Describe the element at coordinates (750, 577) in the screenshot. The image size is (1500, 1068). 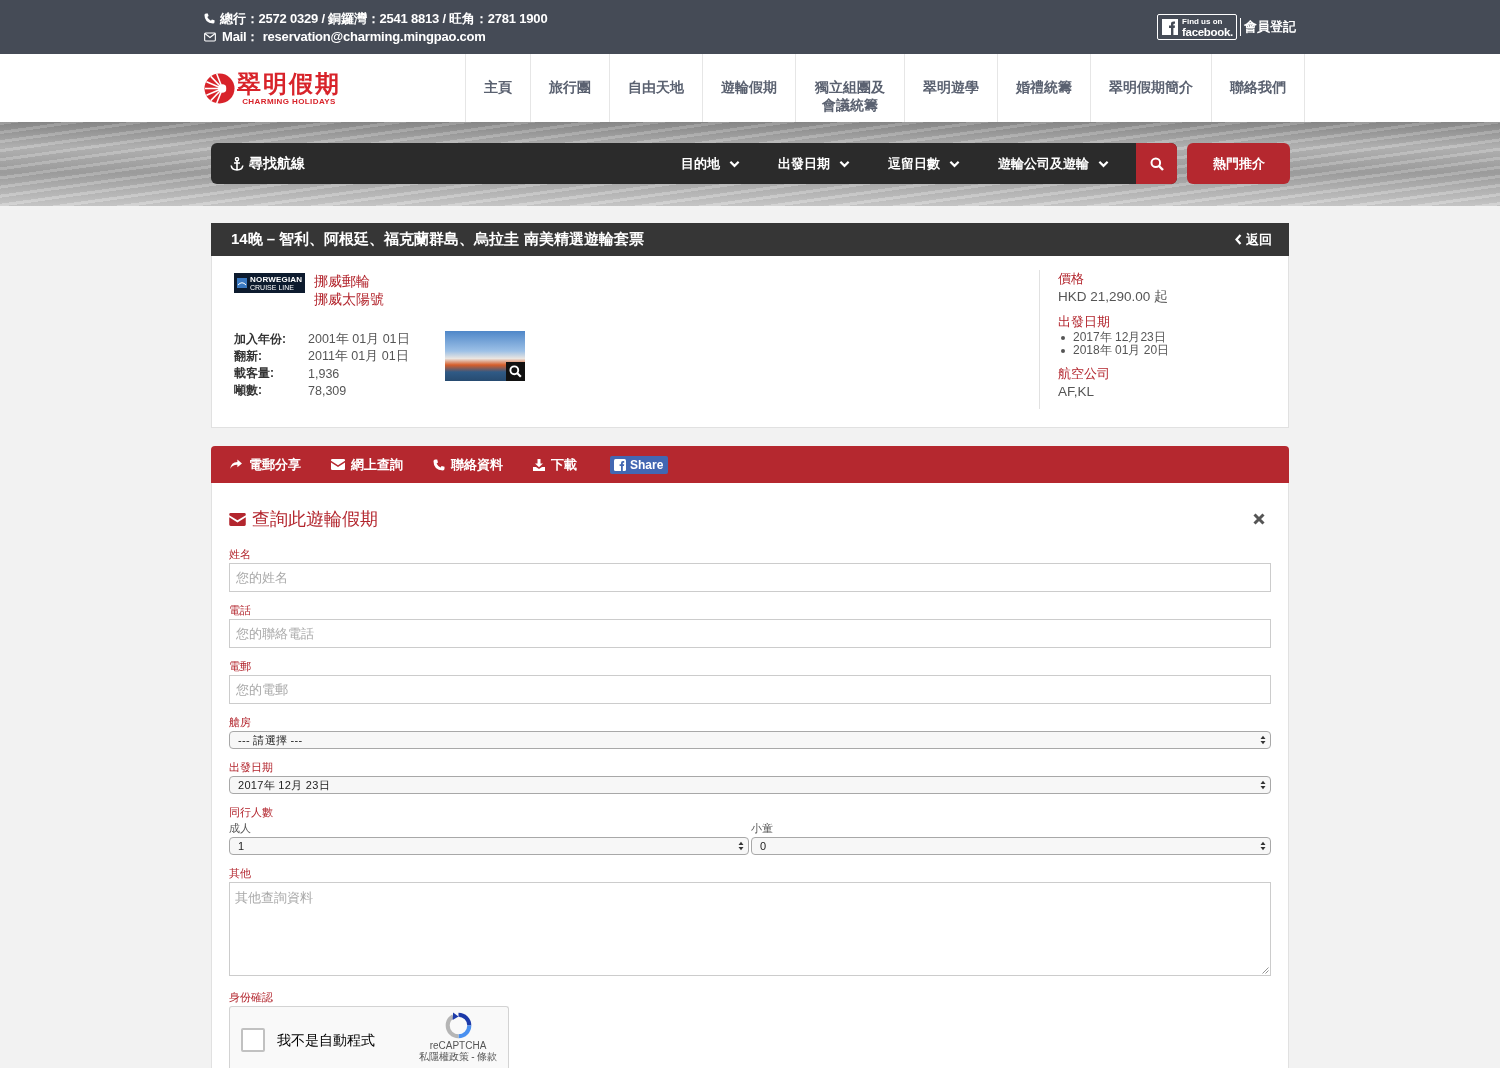
I see `text-input: 您的姓名` at that location.